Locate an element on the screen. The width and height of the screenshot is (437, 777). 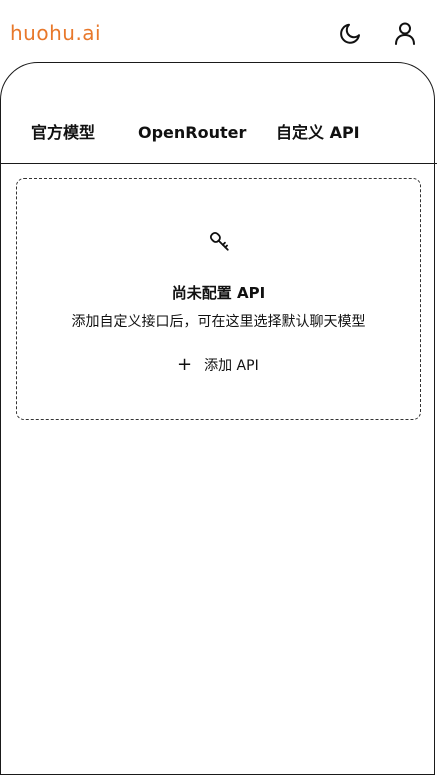
tab-custom-api: 自定义 API is located at coordinates (318, 133).